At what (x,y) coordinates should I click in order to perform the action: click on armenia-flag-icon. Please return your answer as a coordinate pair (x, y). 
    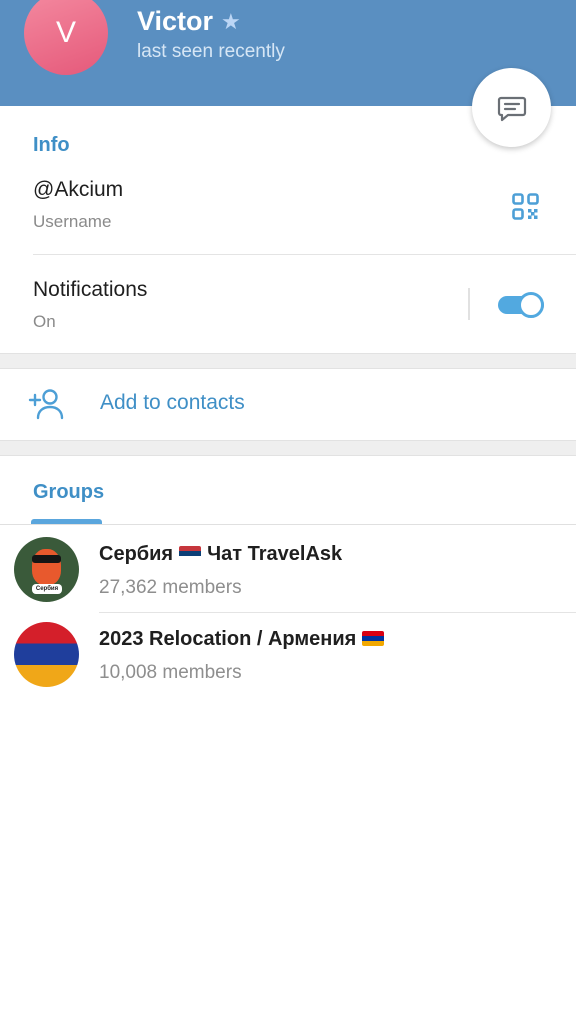
    Looking at the image, I should click on (373, 638).